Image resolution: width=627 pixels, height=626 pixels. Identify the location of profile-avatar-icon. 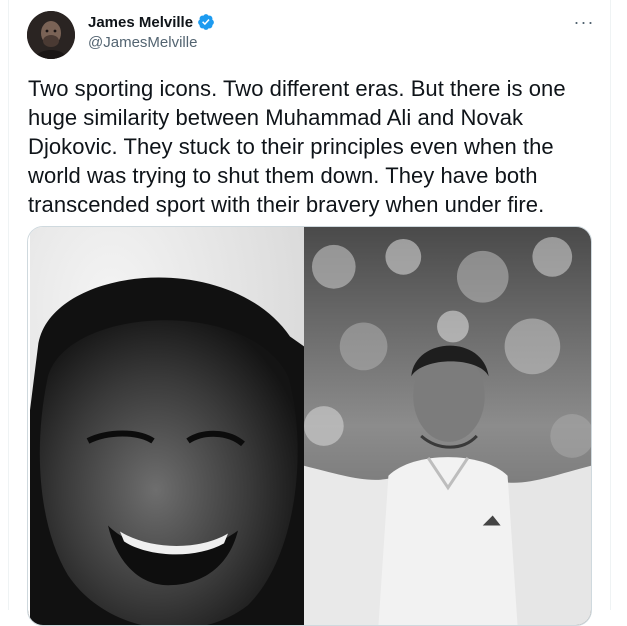
(51, 35).